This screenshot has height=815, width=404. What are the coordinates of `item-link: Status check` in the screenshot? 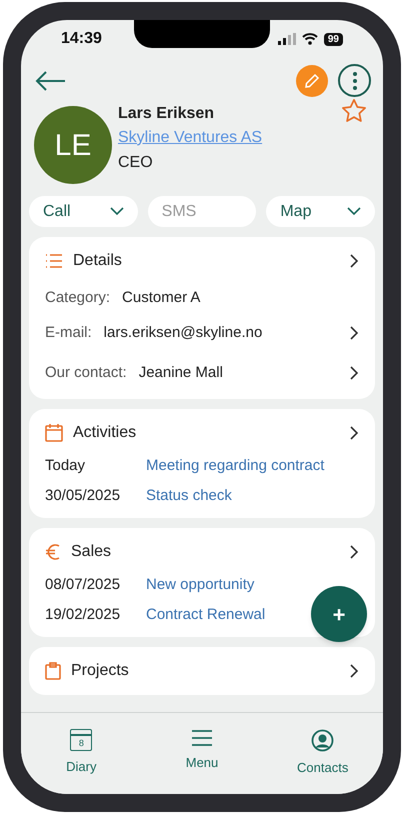 It's located at (189, 496).